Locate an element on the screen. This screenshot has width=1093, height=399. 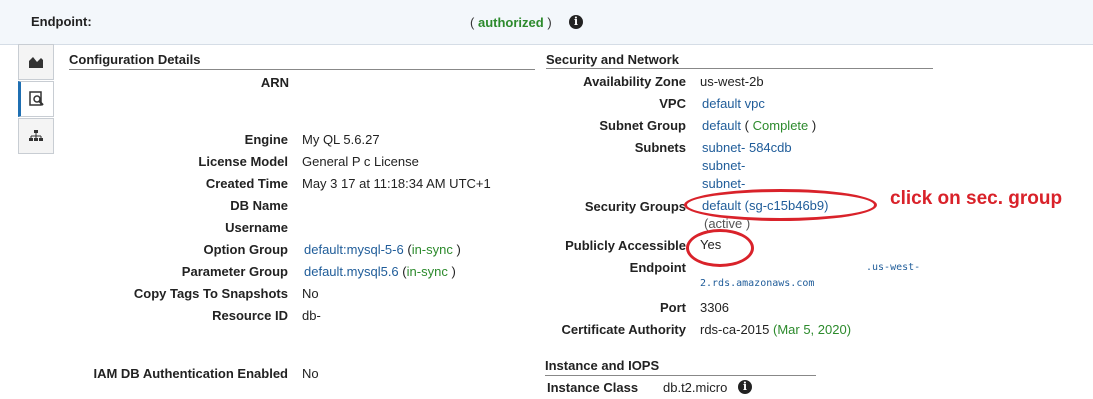
port-value: 3306 is located at coordinates (714, 307).